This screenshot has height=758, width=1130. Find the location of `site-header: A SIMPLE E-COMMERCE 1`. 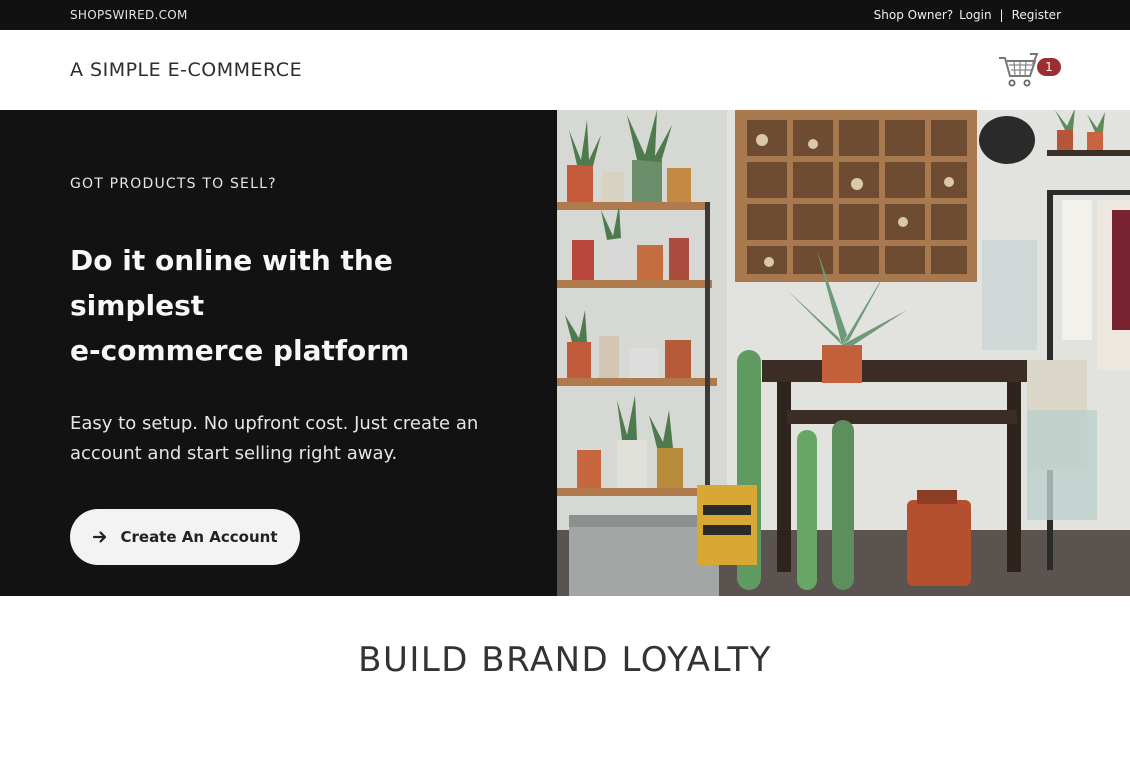

site-header: A SIMPLE E-COMMERCE 1 is located at coordinates (565, 70).